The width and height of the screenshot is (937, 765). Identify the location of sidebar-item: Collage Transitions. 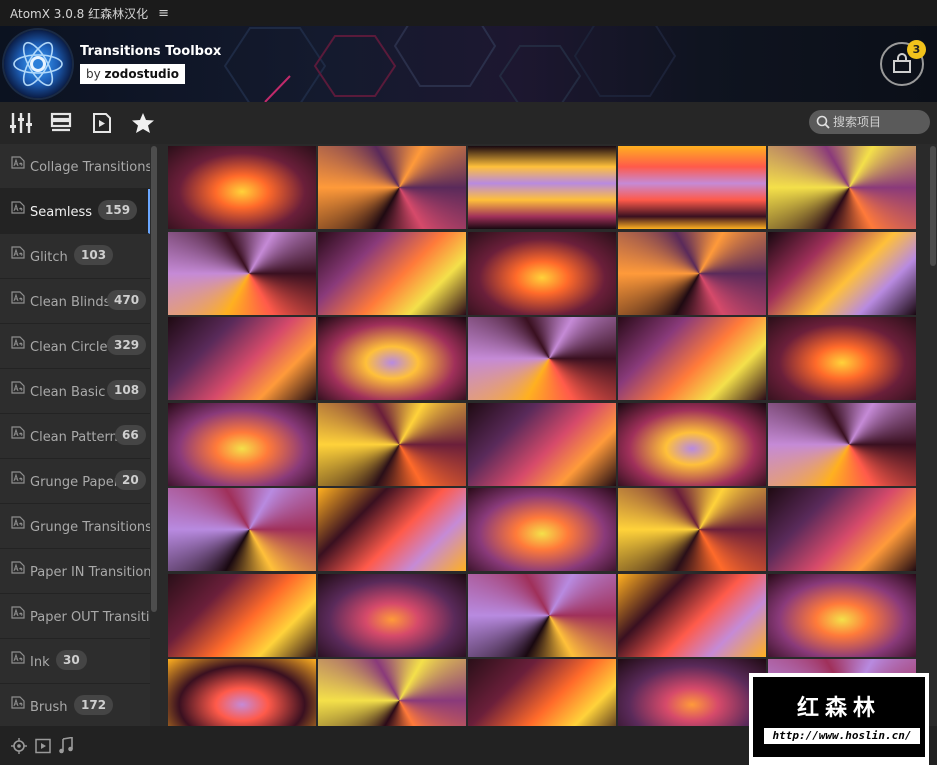
(75, 166).